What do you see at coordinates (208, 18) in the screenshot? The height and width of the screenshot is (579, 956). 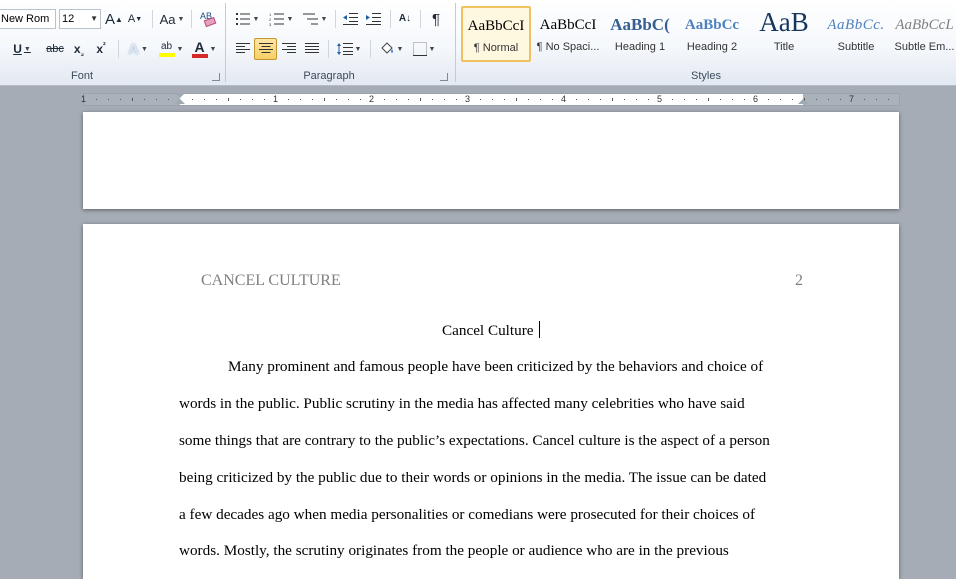 I see `clear-formatting-button: AB` at bounding box center [208, 18].